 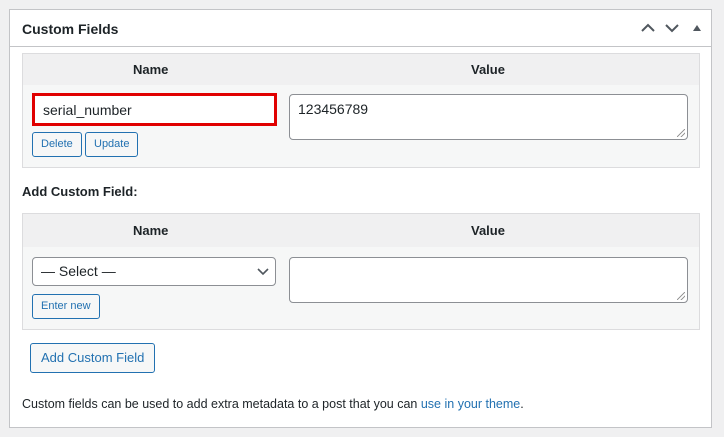 What do you see at coordinates (112, 144) in the screenshot?
I see `update-button: Update` at bounding box center [112, 144].